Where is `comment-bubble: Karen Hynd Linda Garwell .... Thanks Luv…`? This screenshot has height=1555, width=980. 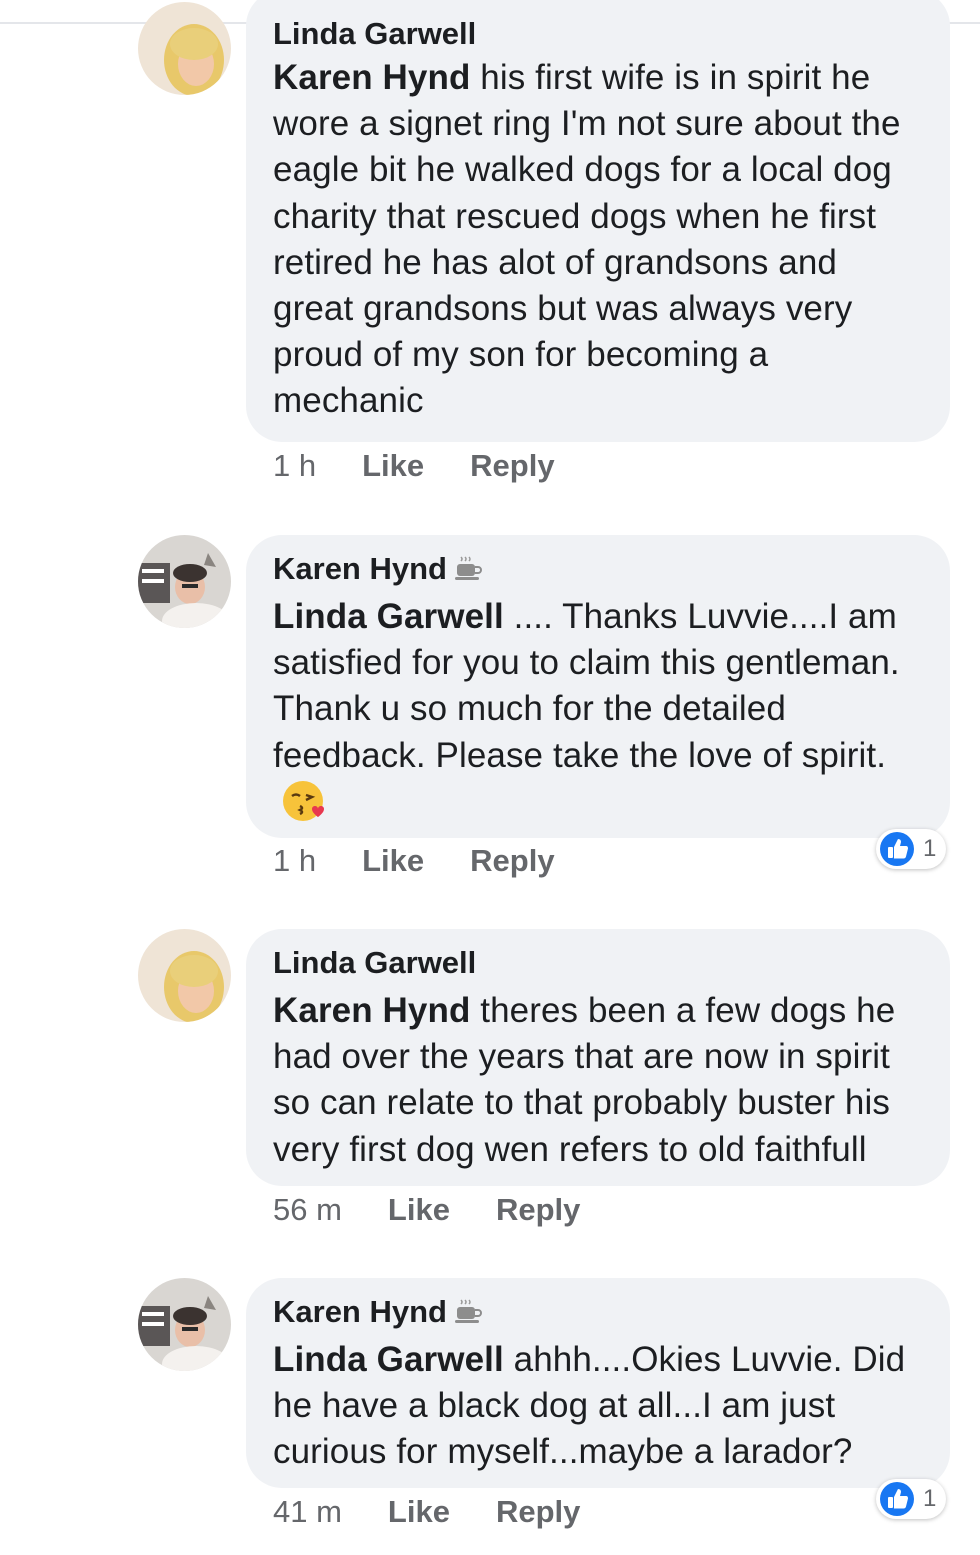
comment-bubble: Karen Hynd Linda Garwell .... Thanks Luv… is located at coordinates (598, 686).